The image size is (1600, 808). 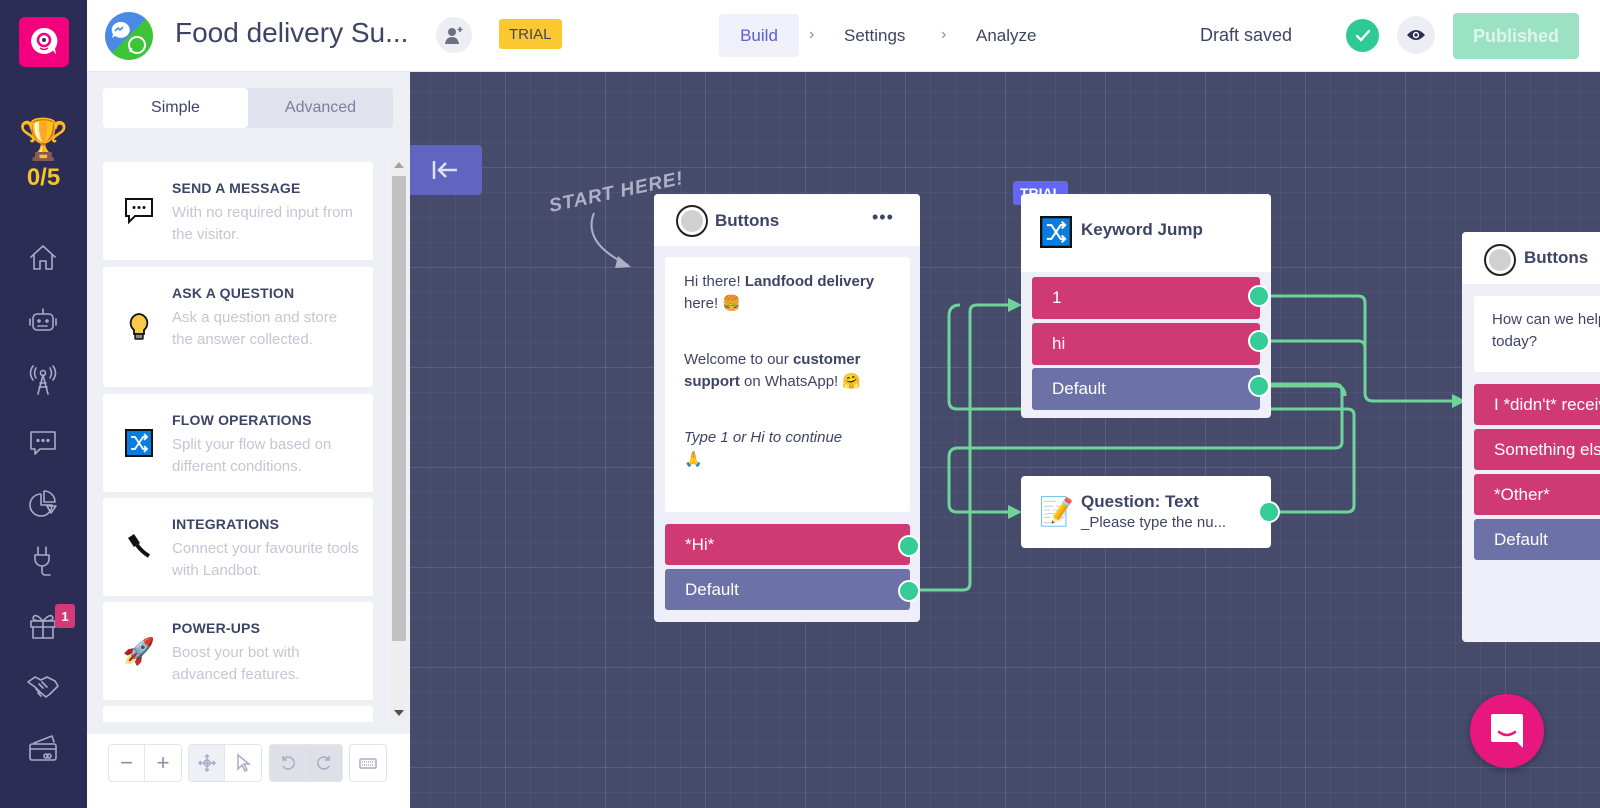 I want to click on connector-keyword-default-loop, so click(x=984, y=357).